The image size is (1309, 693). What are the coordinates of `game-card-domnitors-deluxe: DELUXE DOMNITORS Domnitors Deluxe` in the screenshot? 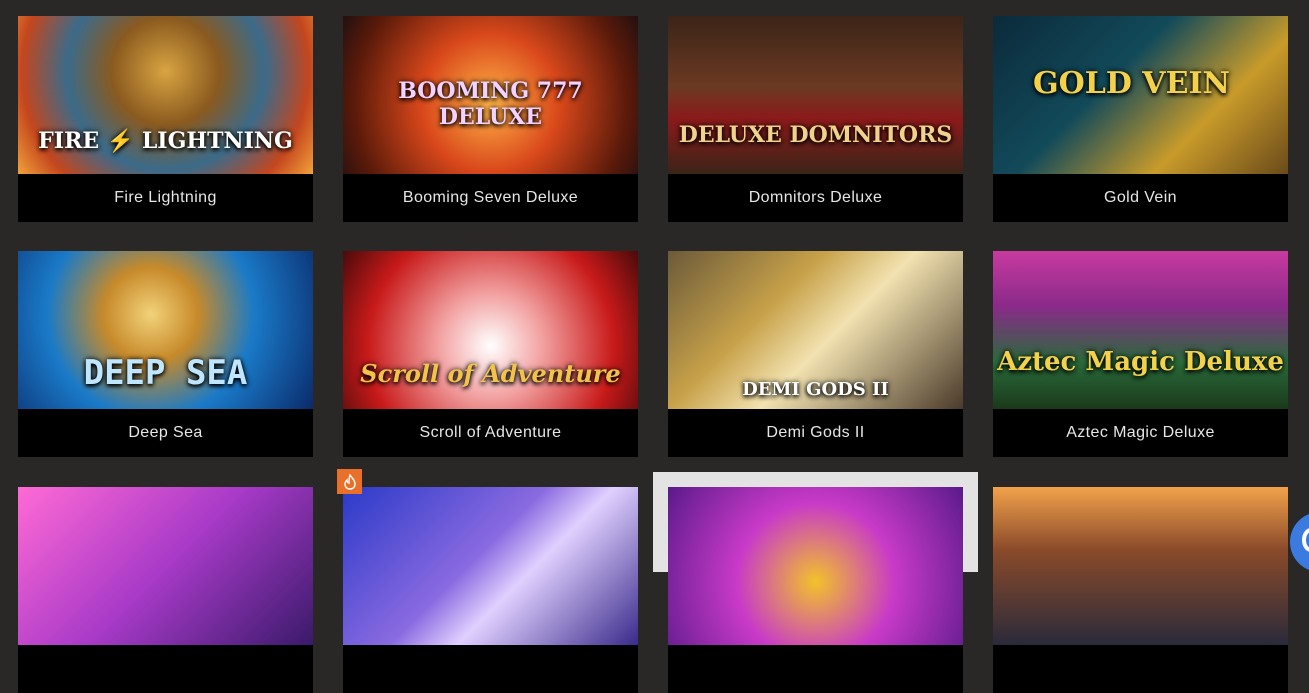 It's located at (815, 119).